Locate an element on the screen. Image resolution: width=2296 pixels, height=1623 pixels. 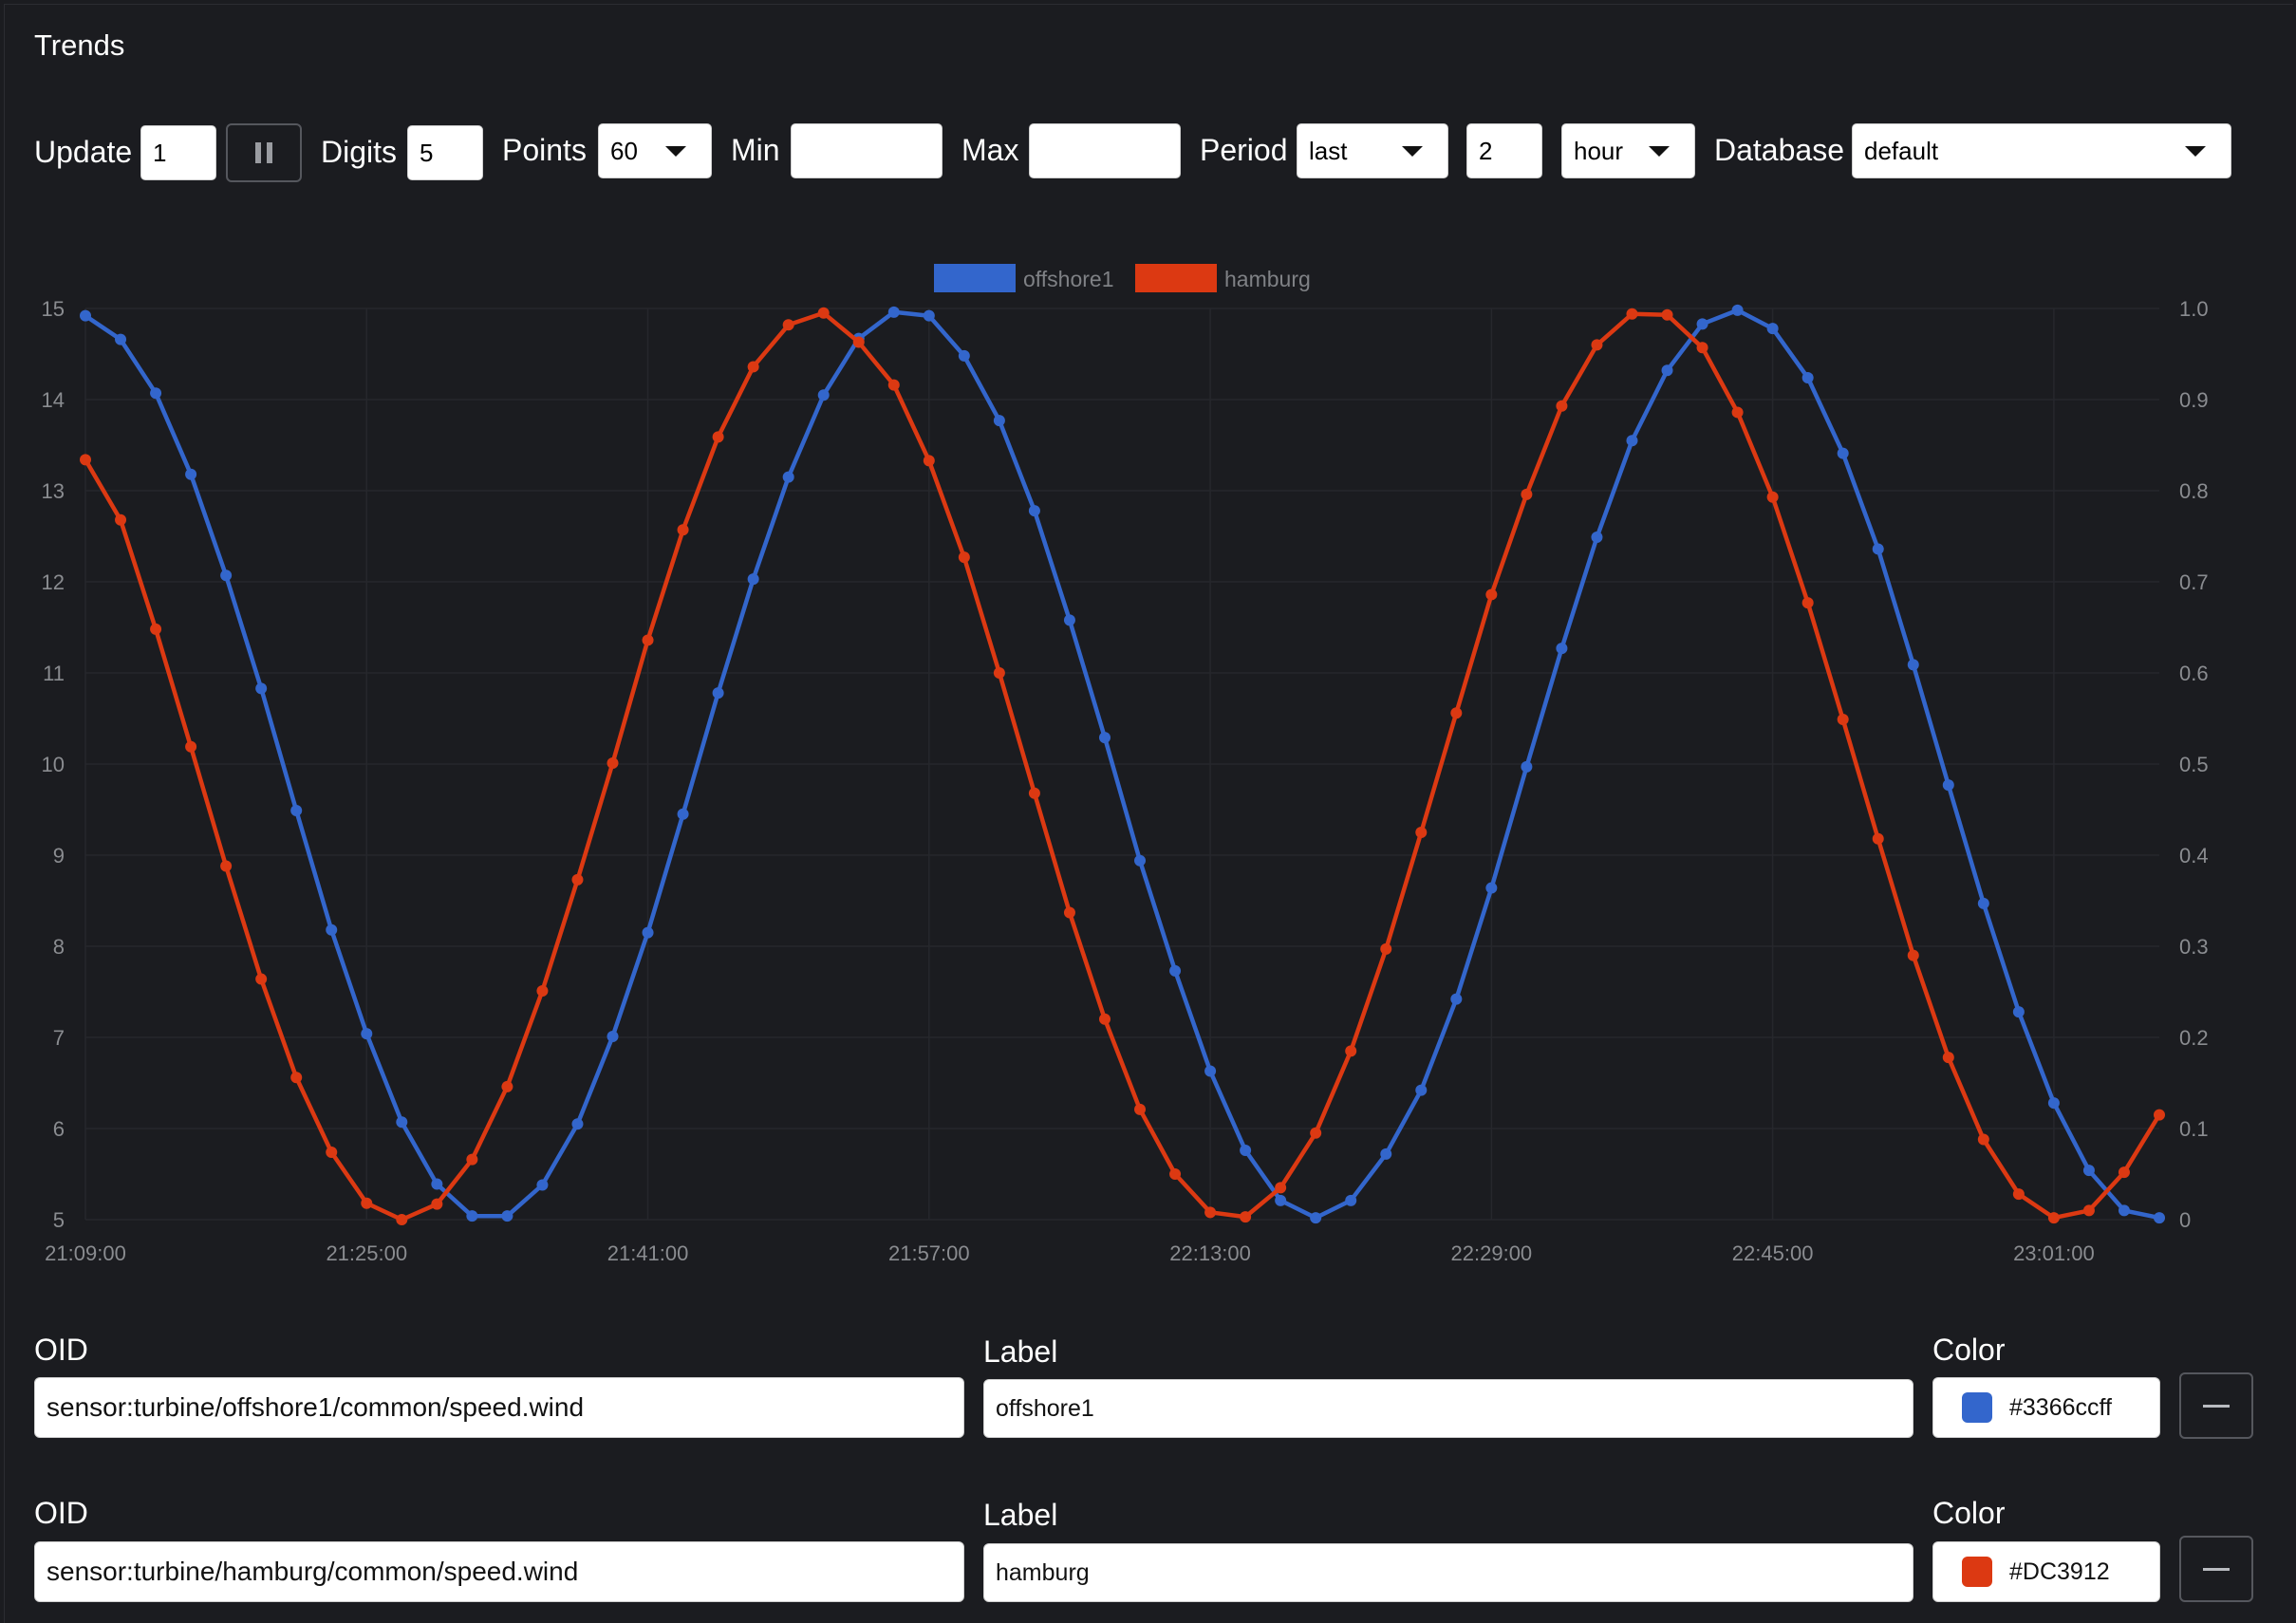
database-select: default is located at coordinates (2042, 150).